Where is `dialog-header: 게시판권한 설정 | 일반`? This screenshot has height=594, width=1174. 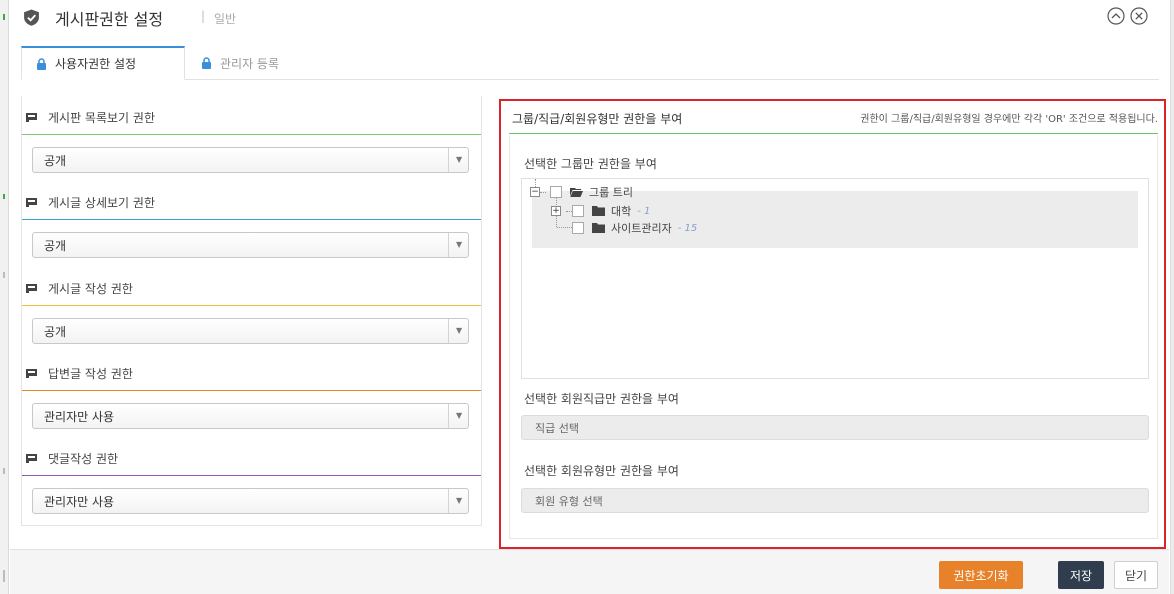 dialog-header: 게시판권한 설정 | 일반 is located at coordinates (590, 18).